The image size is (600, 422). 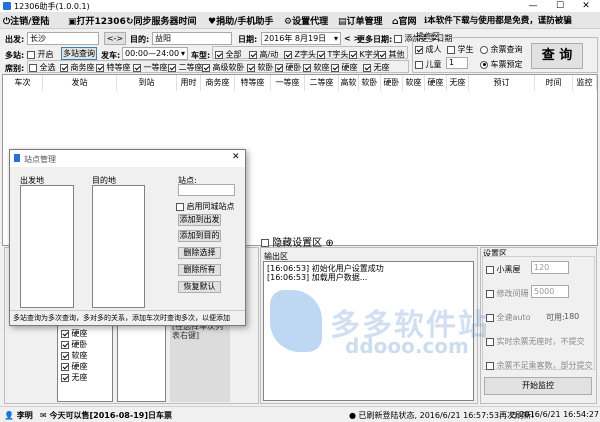 What do you see at coordinates (74, 377) in the screenshot?
I see `bseat-5: 无座` at bounding box center [74, 377].